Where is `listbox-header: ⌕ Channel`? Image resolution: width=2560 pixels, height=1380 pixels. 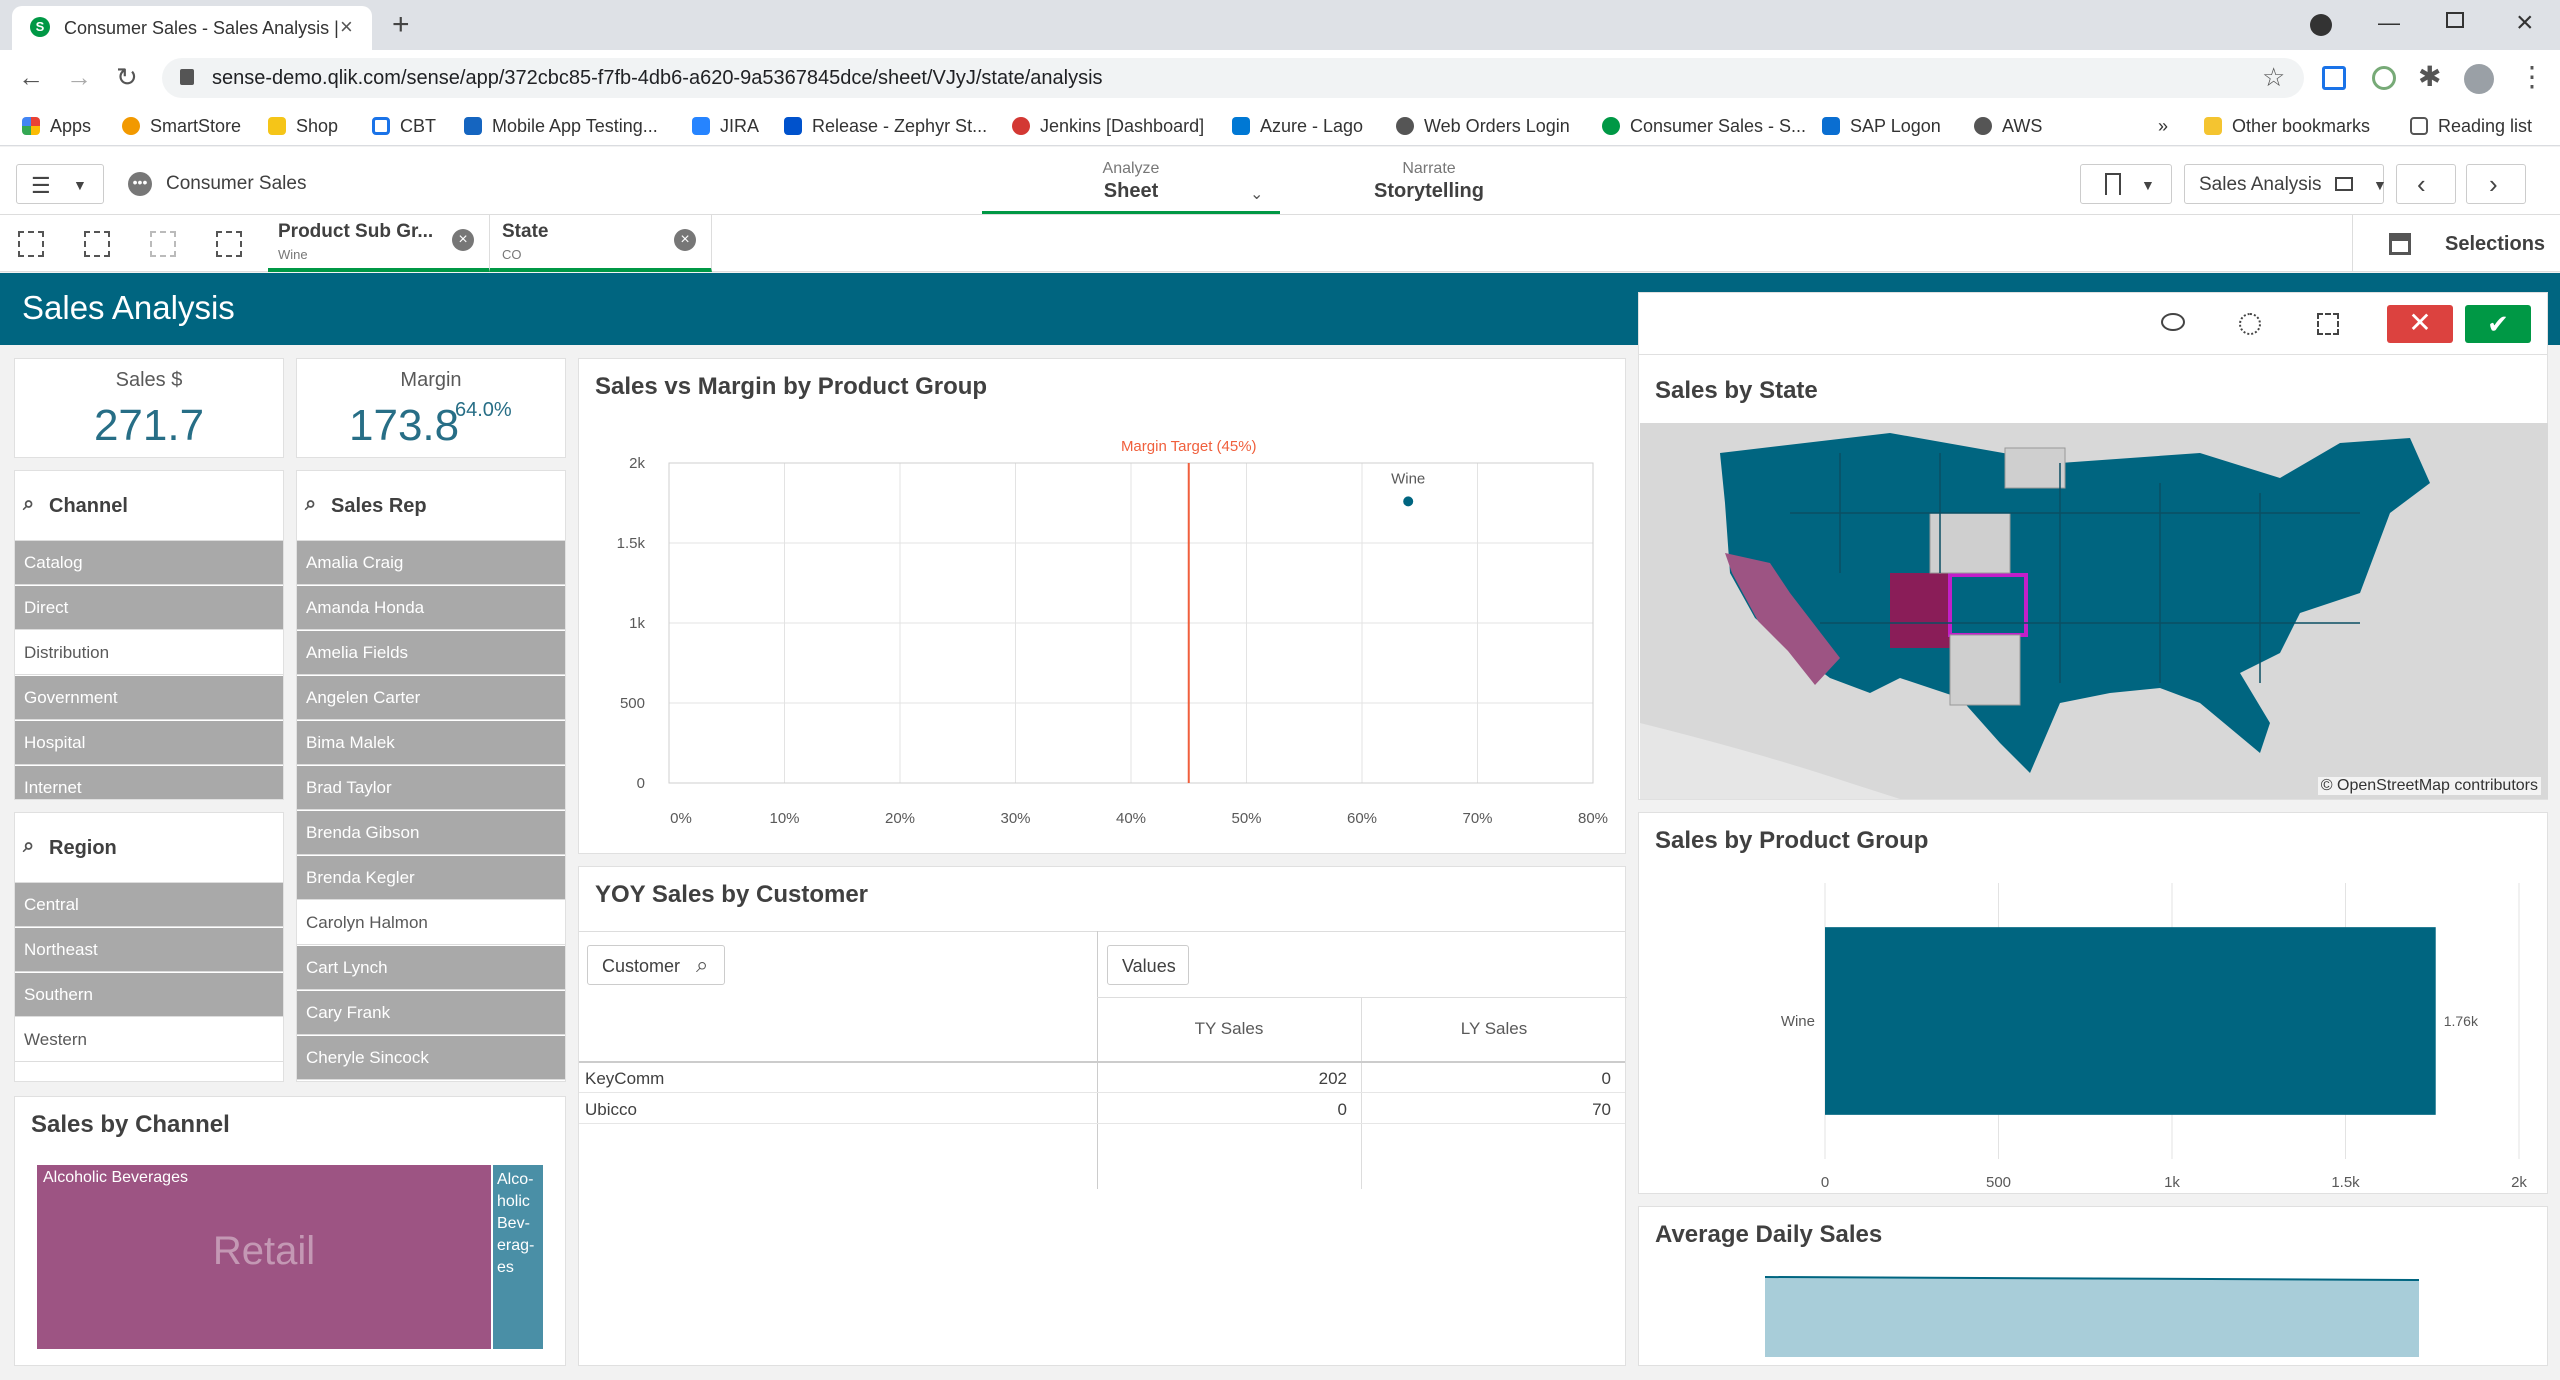 listbox-header: ⌕ Channel is located at coordinates (149, 506).